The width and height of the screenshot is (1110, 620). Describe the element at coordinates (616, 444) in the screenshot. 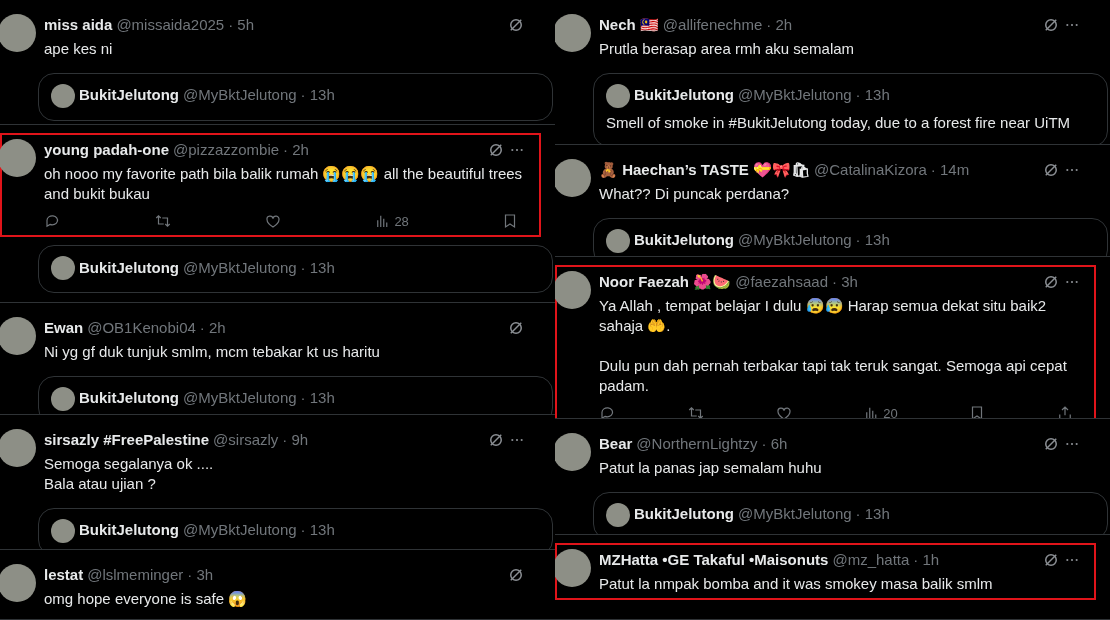

I see `user-name: Bear` at that location.